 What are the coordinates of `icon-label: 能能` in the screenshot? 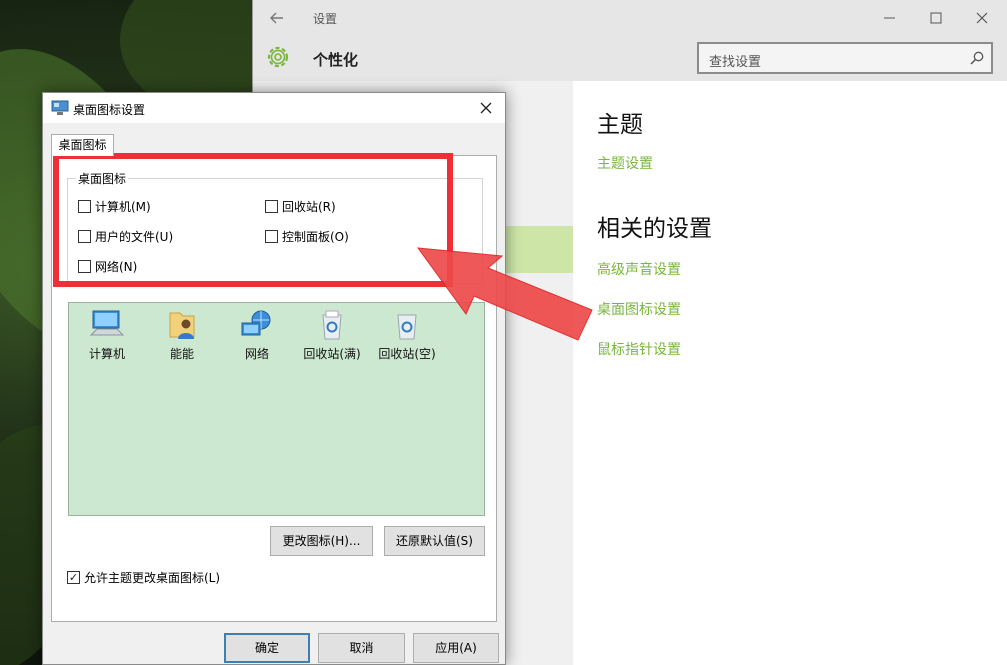 It's located at (181, 354).